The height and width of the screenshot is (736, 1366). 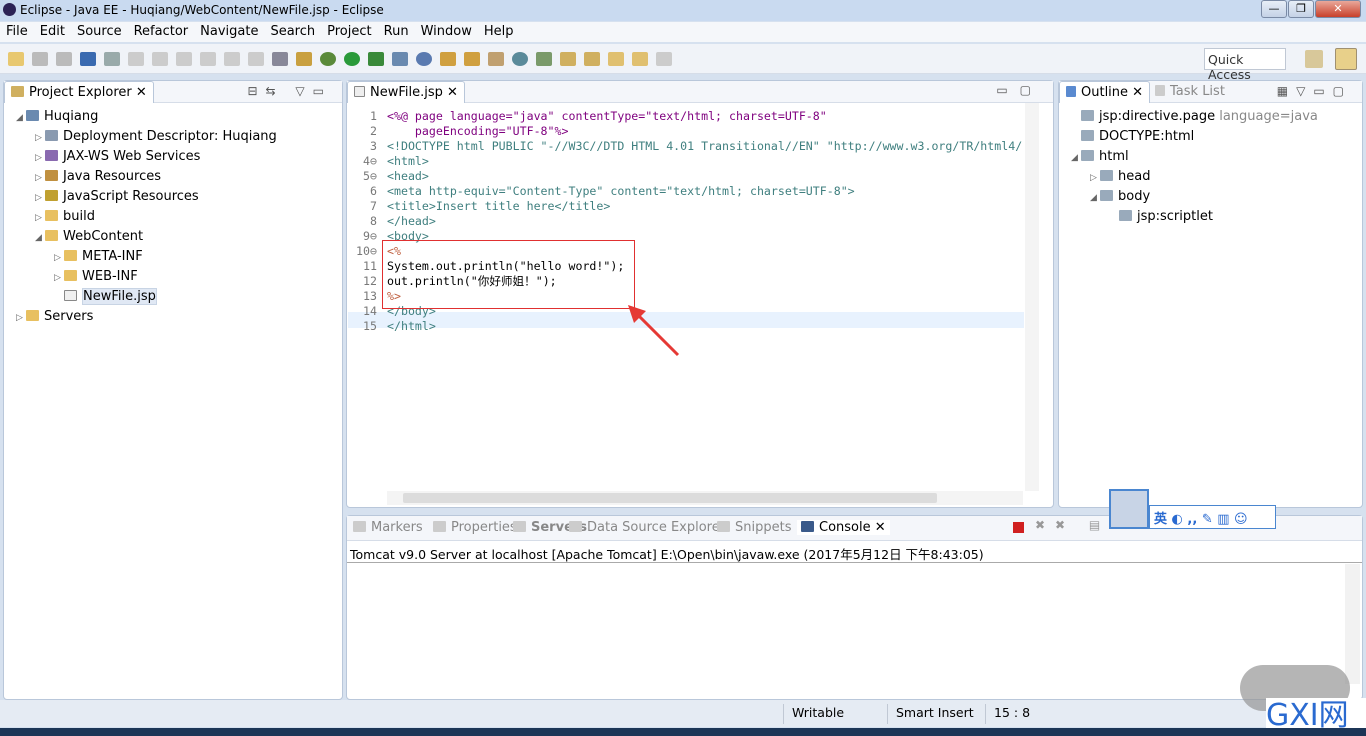 What do you see at coordinates (232, 59) in the screenshot?
I see `step-over-icon` at bounding box center [232, 59].